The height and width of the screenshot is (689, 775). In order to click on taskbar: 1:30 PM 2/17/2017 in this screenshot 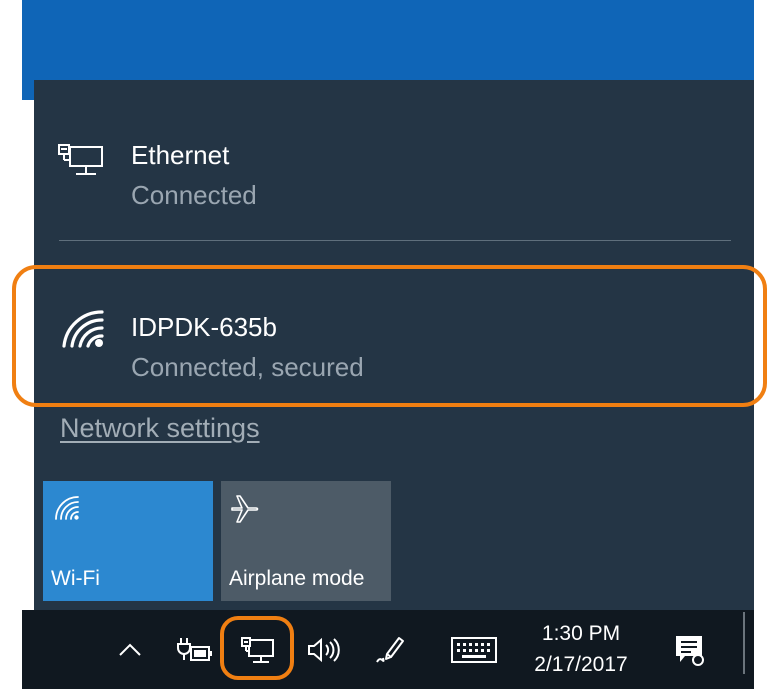, I will do `click(388, 649)`.